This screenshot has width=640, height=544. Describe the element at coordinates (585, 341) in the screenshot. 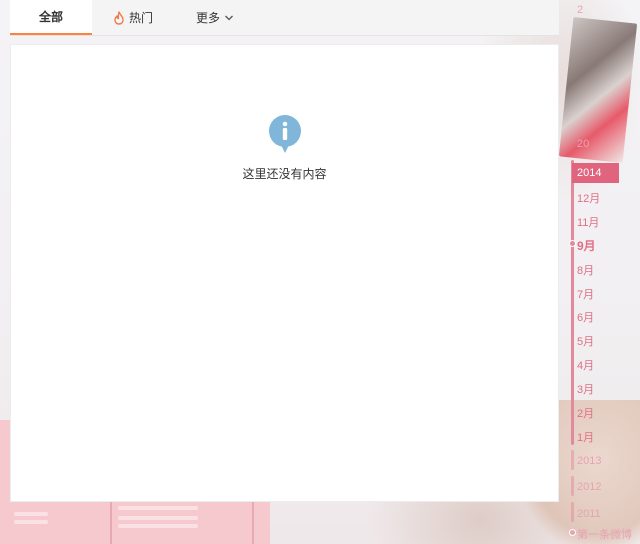

I see `timeline-month-5: 5月` at that location.